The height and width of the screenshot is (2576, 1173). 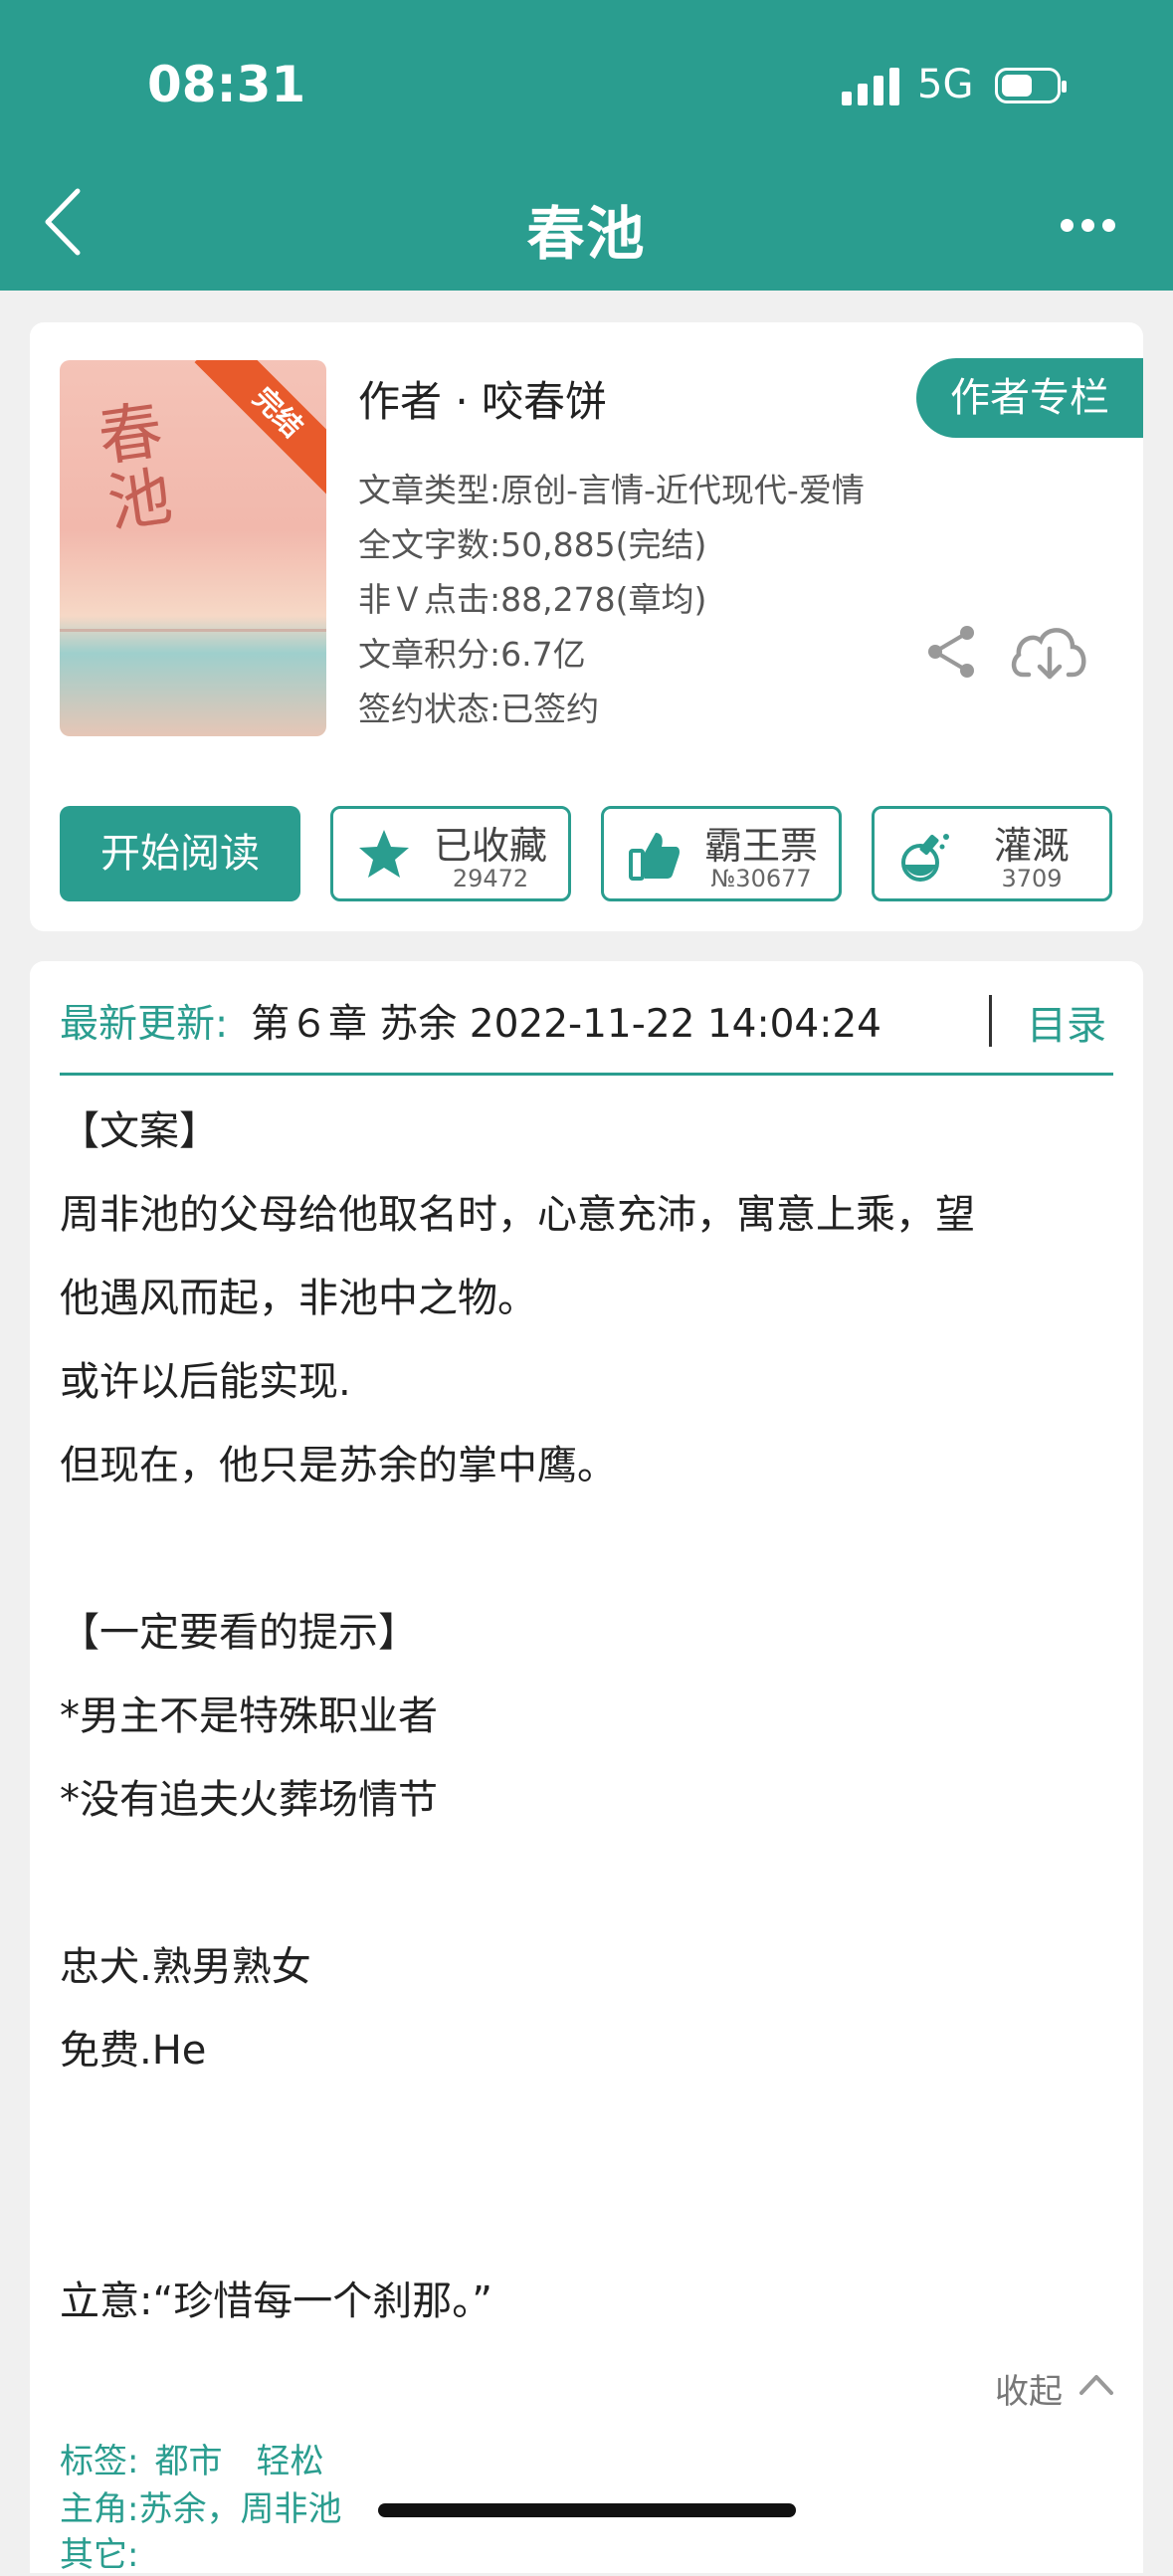 I want to click on meta-word-count: 全文字数:50,885(完结), so click(x=532, y=544).